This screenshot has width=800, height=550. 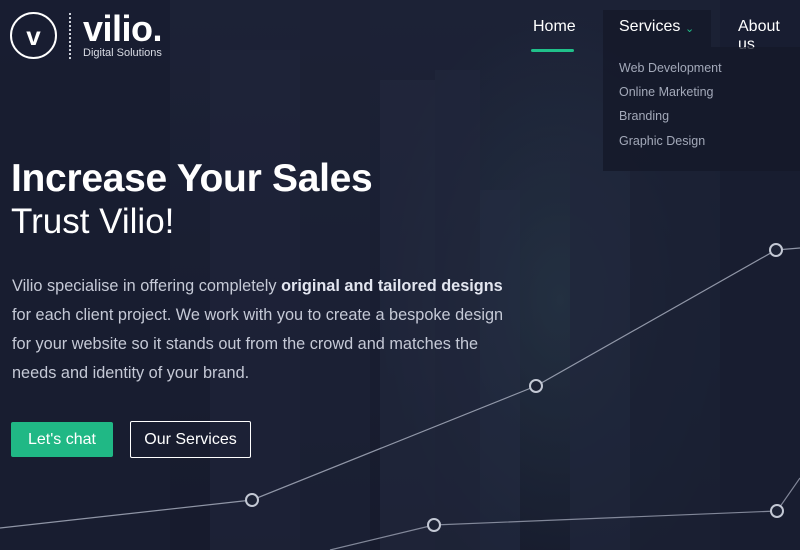 What do you see at coordinates (147, 286) in the screenshot?
I see `hero-description-start: Vilio specialise in offering completely` at bounding box center [147, 286].